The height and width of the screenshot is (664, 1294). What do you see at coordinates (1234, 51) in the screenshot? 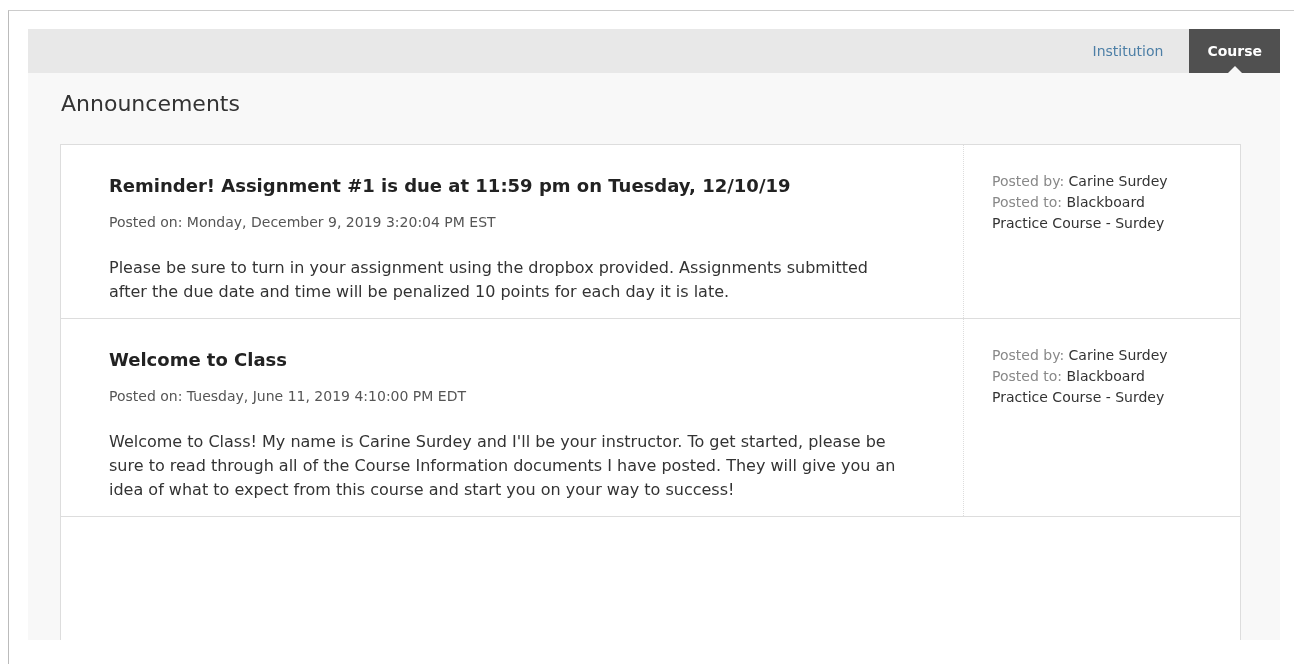
I see `tab: Course` at bounding box center [1234, 51].